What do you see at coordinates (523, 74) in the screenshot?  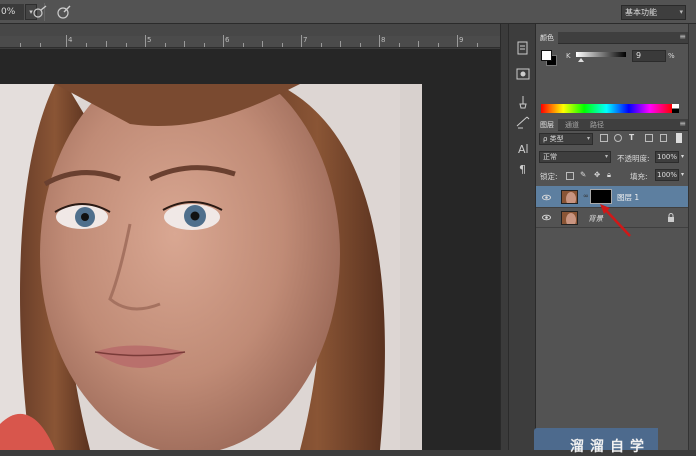 I see `actions-icon` at bounding box center [523, 74].